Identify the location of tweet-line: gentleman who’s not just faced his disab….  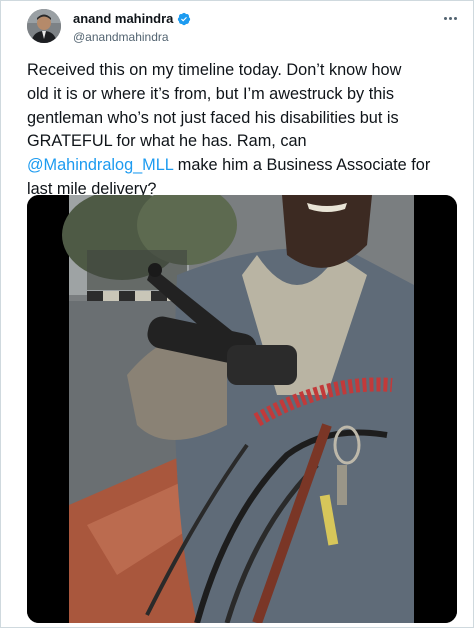
(213, 117).